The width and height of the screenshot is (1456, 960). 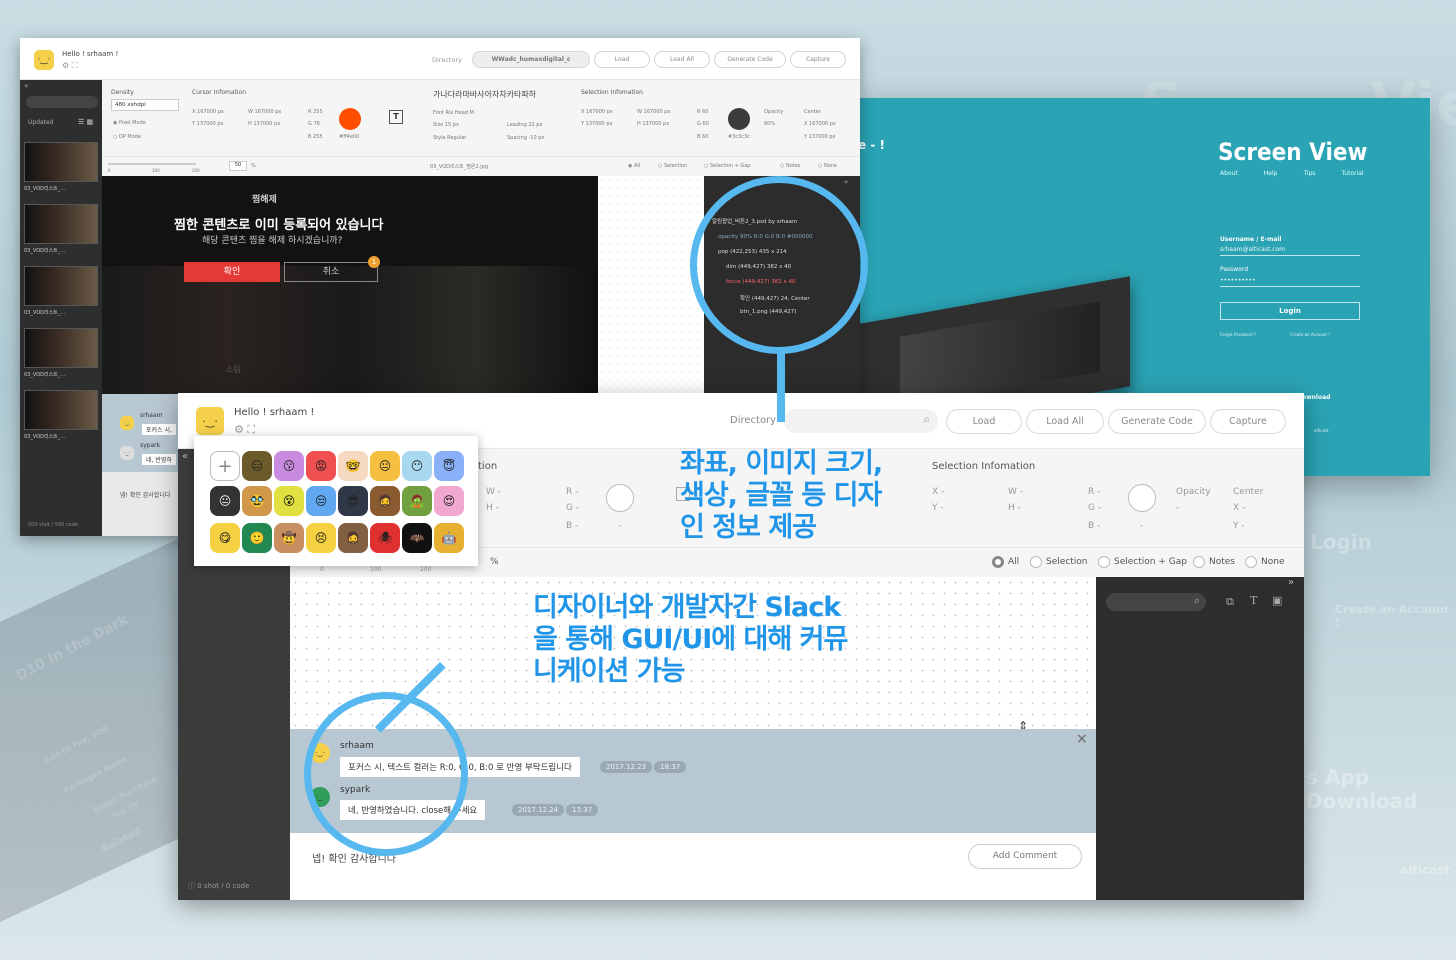 What do you see at coordinates (257, 501) in the screenshot?
I see `emoji-icon: 🥸` at bounding box center [257, 501].